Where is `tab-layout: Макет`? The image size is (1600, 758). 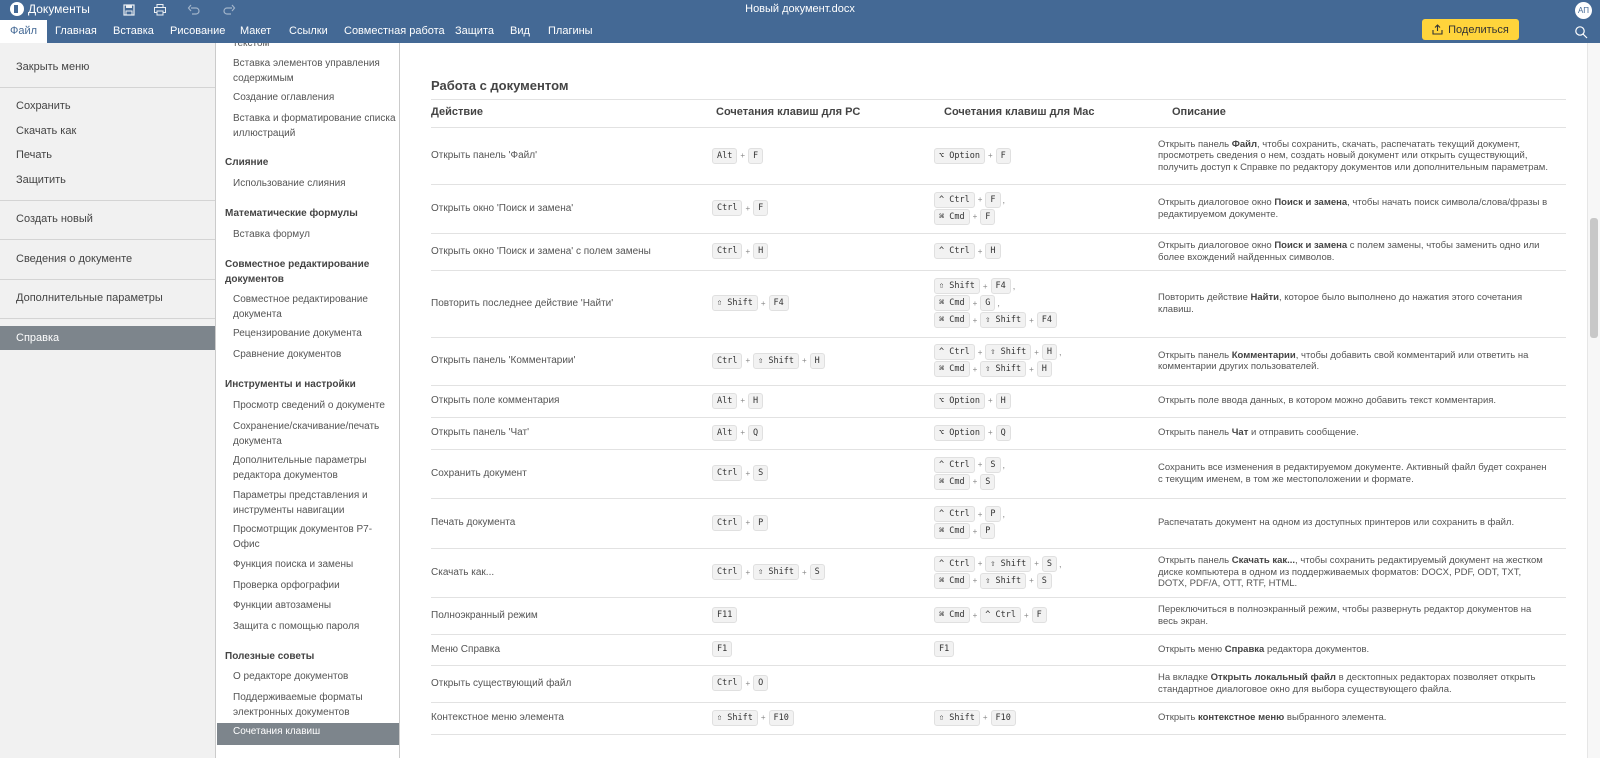
tab-layout: Макет is located at coordinates (255, 31).